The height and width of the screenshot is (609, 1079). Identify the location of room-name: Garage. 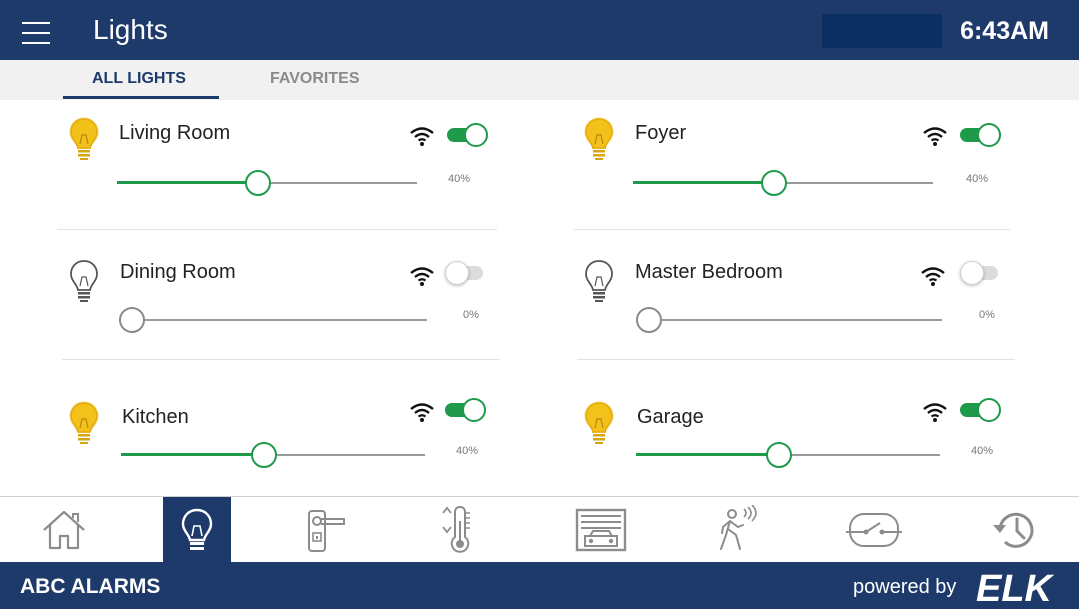
(670, 417).